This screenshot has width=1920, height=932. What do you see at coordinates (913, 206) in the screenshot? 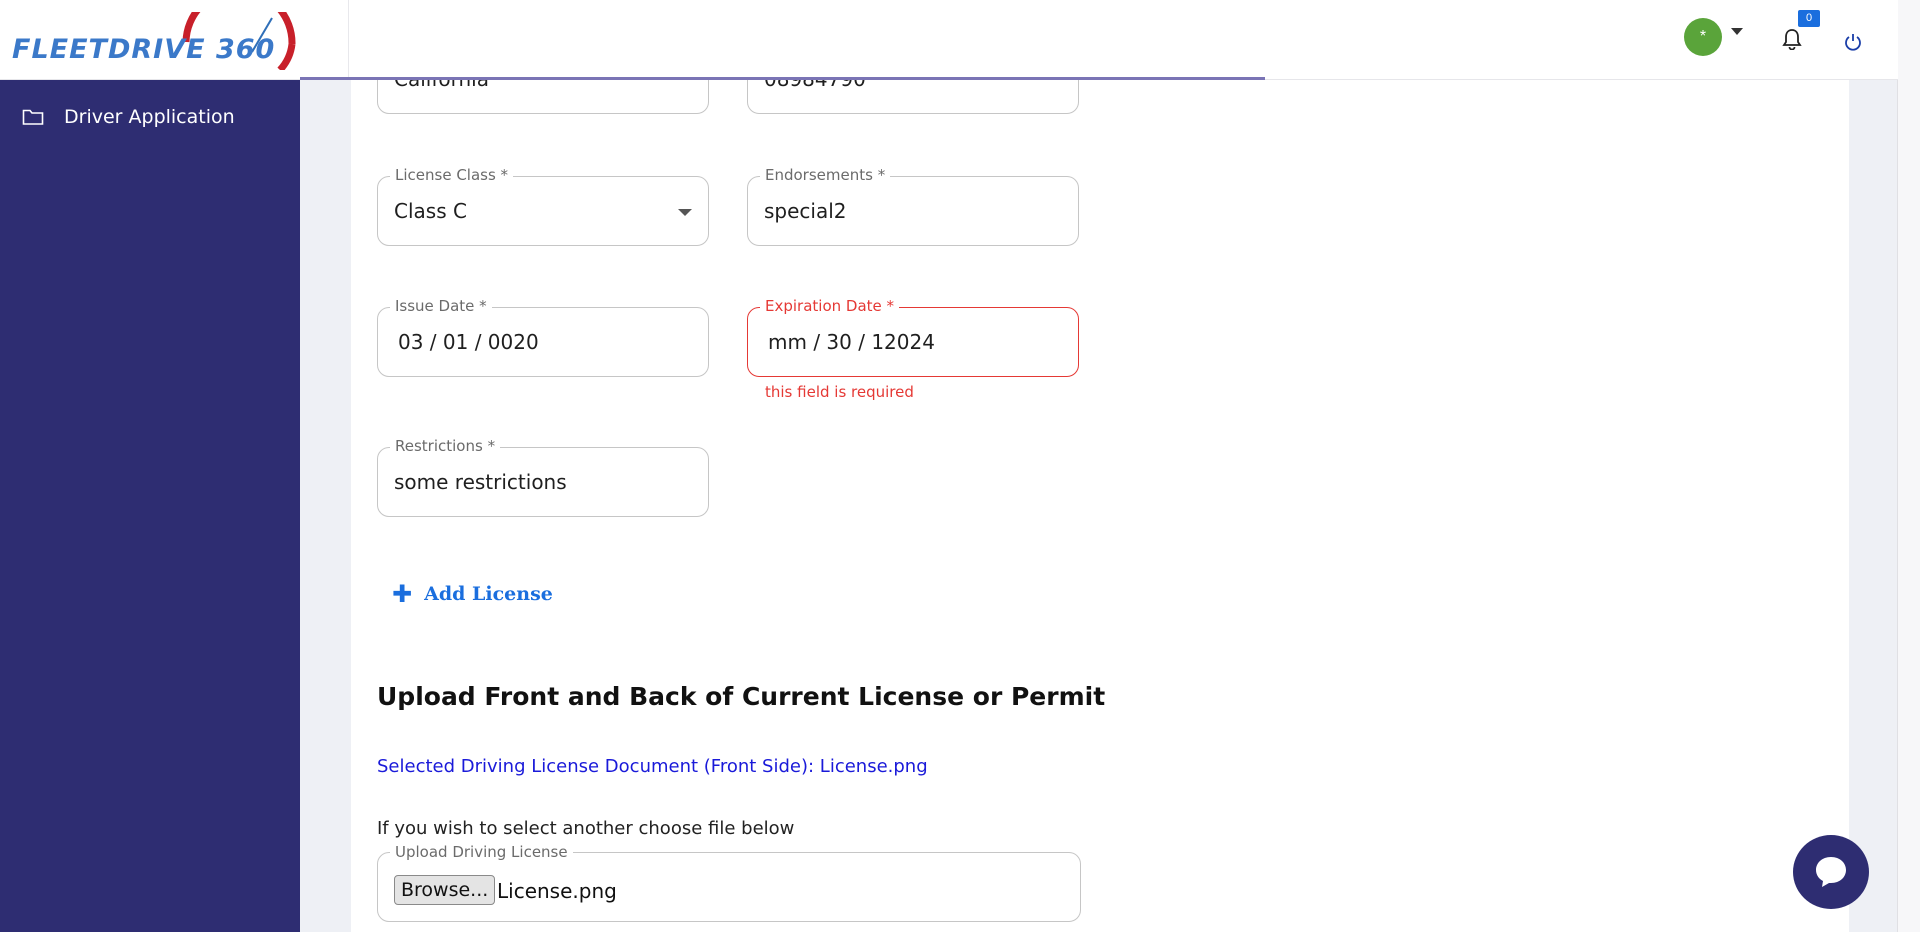
I see `endorsements-field: Endorsements * special2` at bounding box center [913, 206].